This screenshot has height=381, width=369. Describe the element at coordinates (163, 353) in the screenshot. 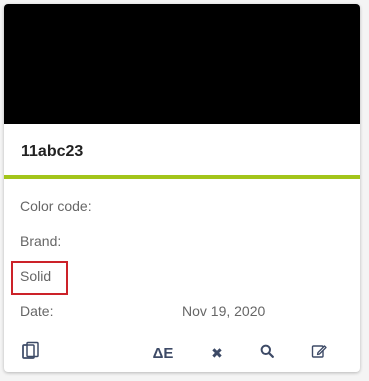

I see `delta-e-button: ΔE` at that location.